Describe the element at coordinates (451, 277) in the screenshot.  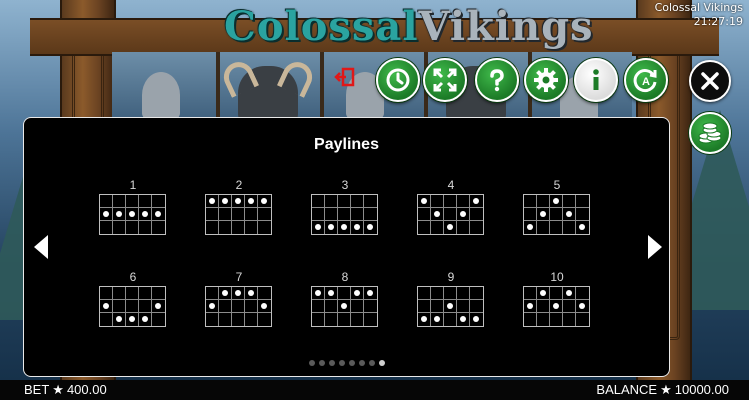
I see `payline-number: 9` at that location.